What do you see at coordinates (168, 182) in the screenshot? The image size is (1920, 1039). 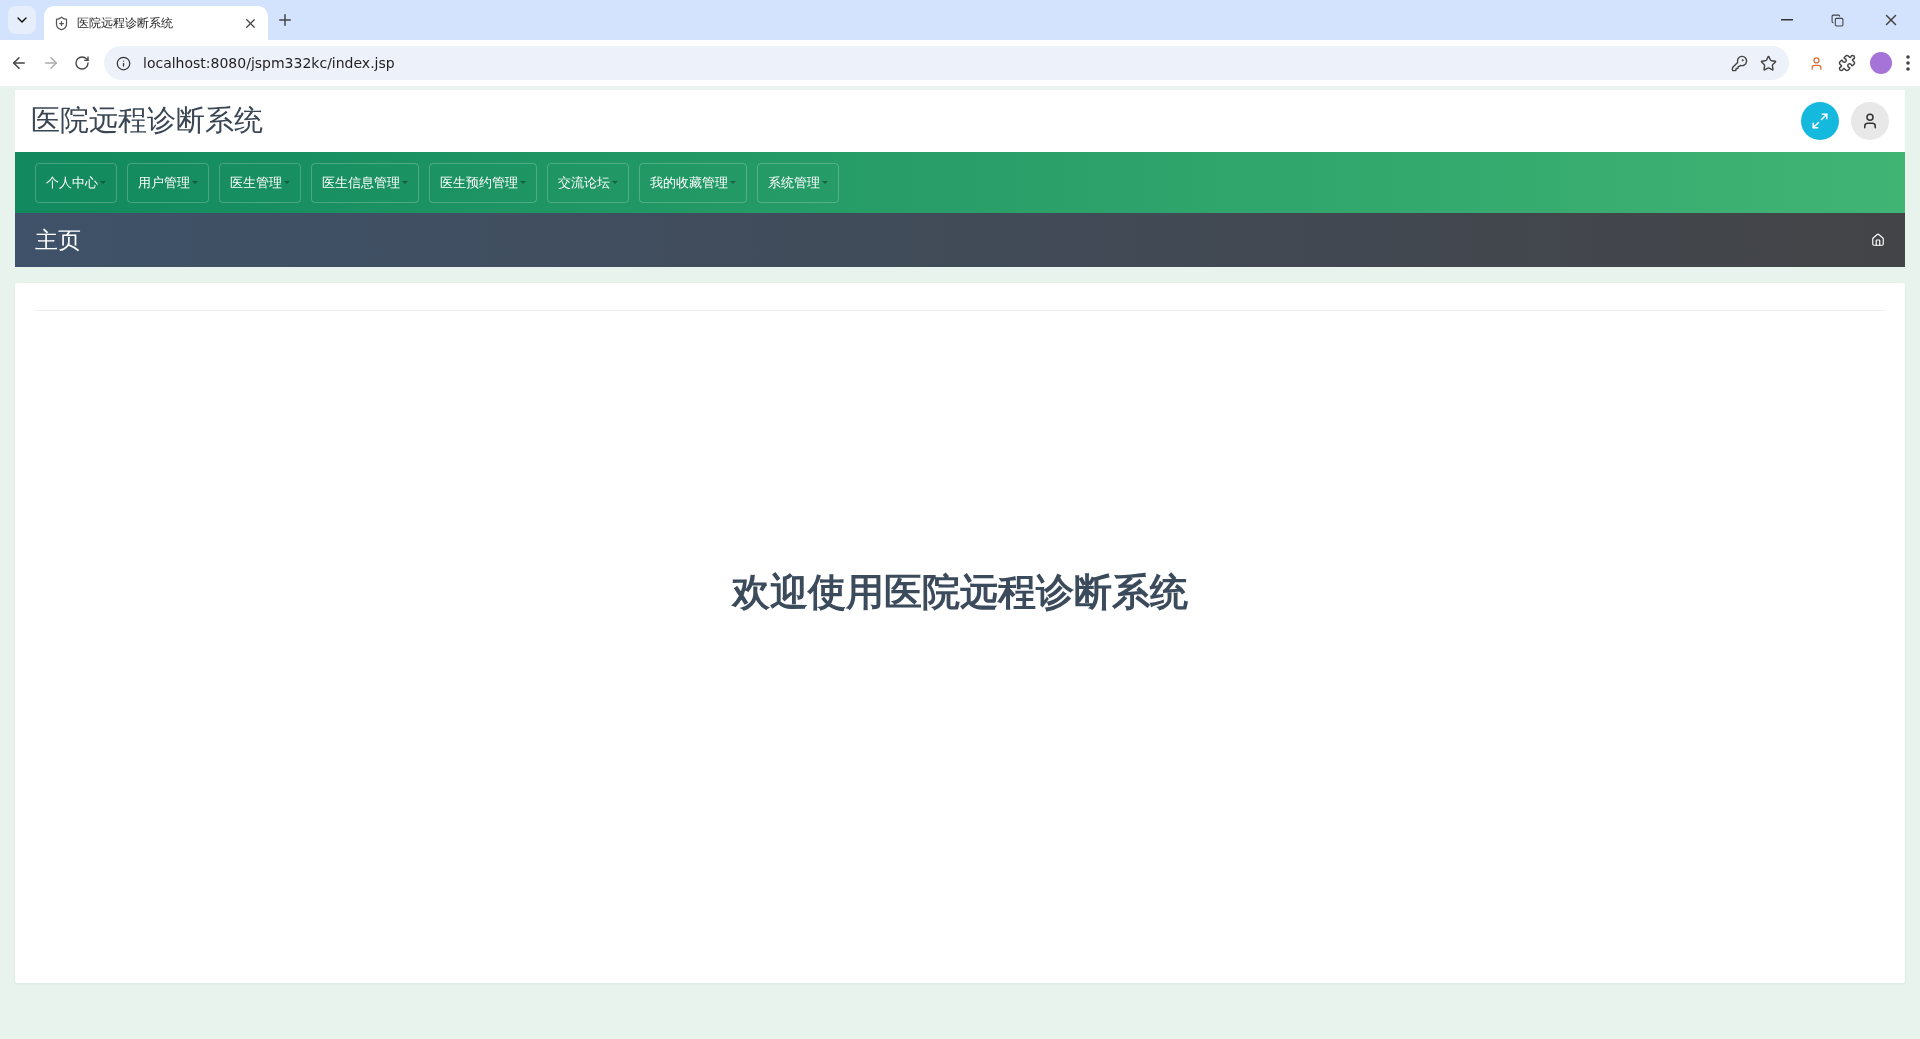 I see `nav-menu-button: 用户管理` at bounding box center [168, 182].